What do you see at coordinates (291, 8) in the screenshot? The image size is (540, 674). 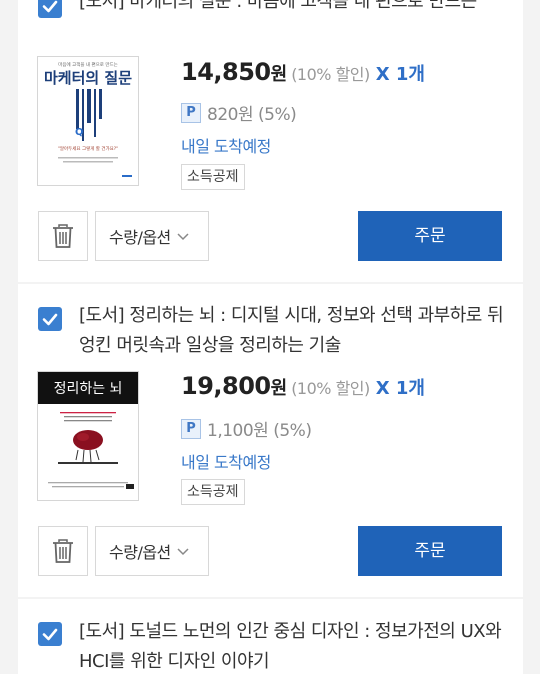 I see `item-title: [도서] 마케터의 질문 : 마음에 고객을 내 편으로 만드는` at bounding box center [291, 8].